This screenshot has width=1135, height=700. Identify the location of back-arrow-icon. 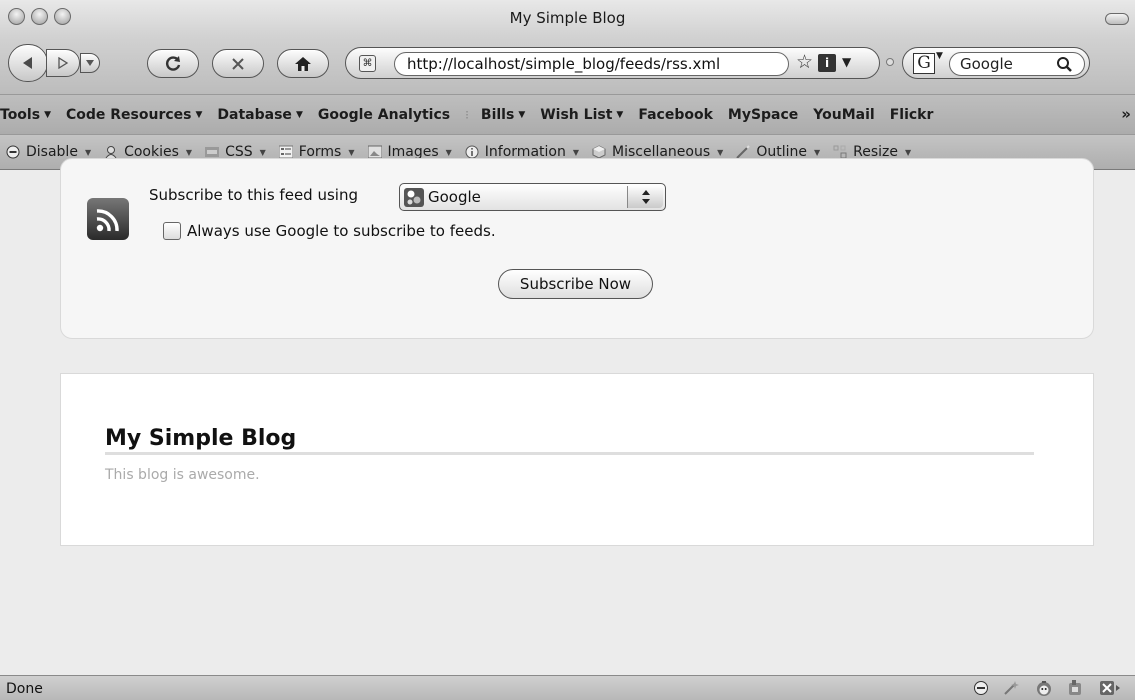
(27, 63).